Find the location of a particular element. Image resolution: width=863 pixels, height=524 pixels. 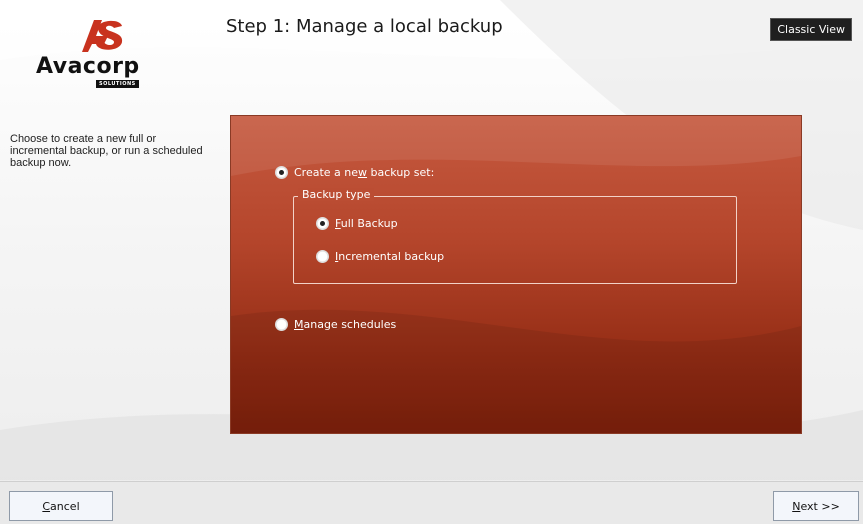

logo-wordmark: Avacorp is located at coordinates (88, 66).